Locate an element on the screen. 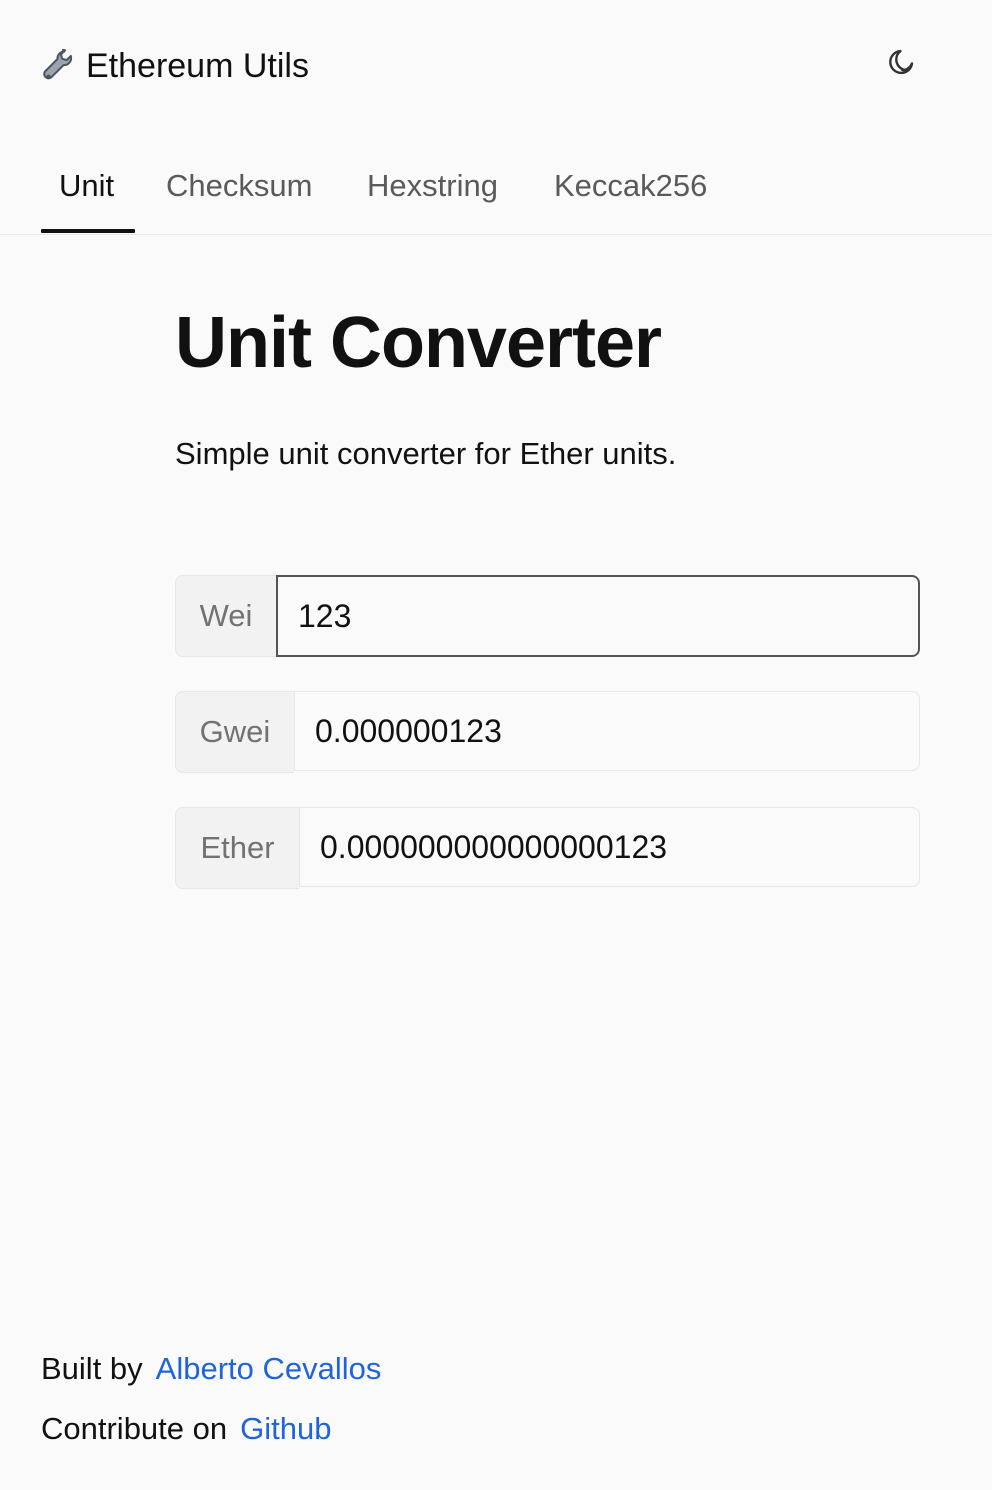 This screenshot has width=992, height=1490. app-brand: Ethereum Utils is located at coordinates (174, 66).